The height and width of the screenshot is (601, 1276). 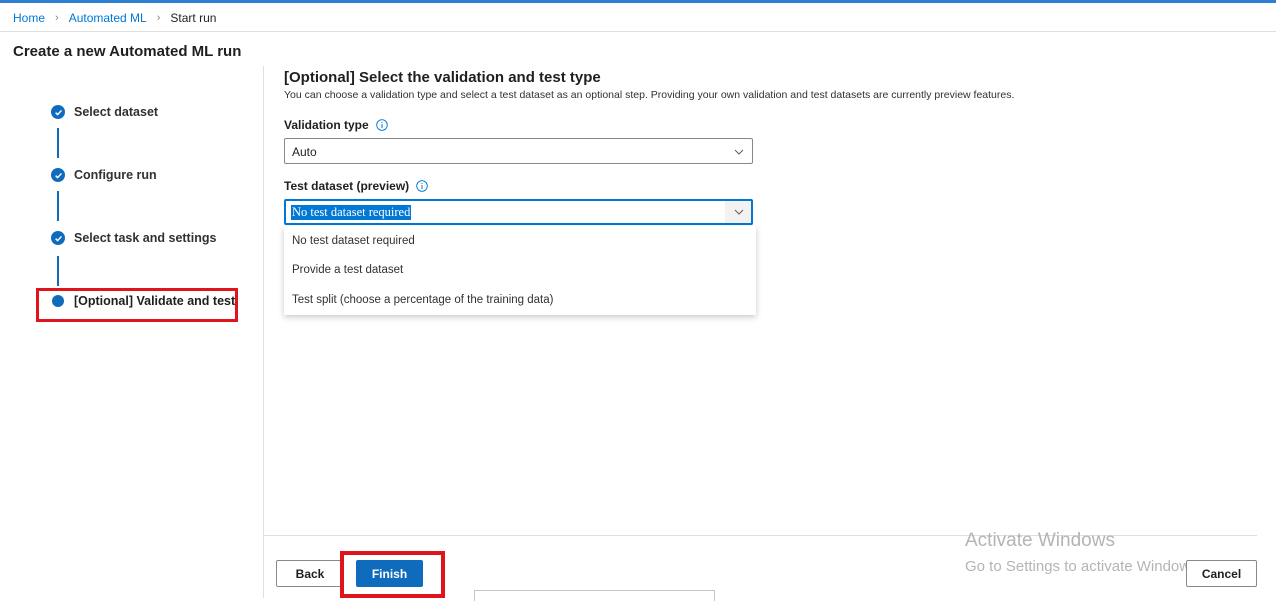 I want to click on step-label: Select task and settings, so click(x=145, y=238).